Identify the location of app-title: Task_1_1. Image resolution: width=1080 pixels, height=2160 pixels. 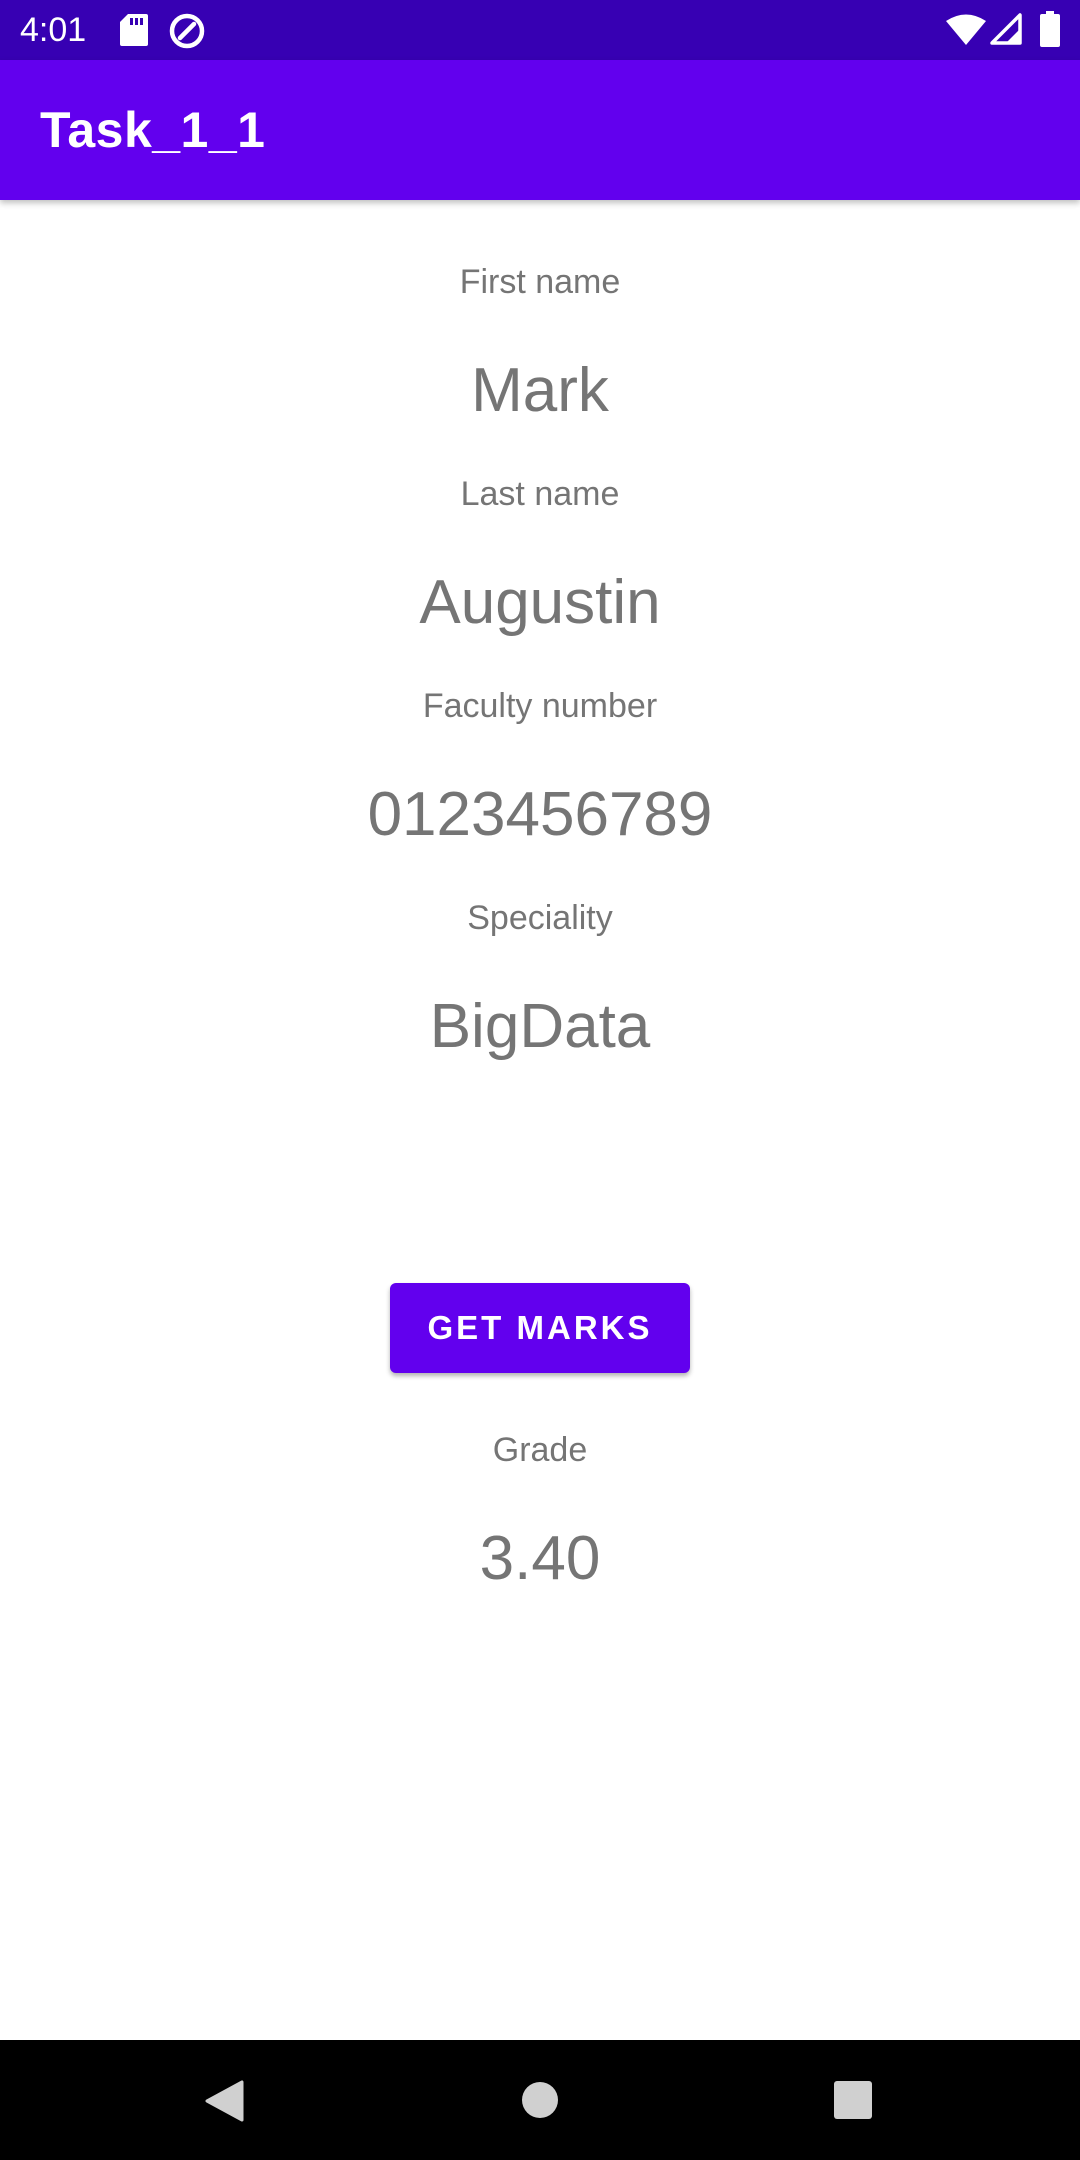
(153, 130).